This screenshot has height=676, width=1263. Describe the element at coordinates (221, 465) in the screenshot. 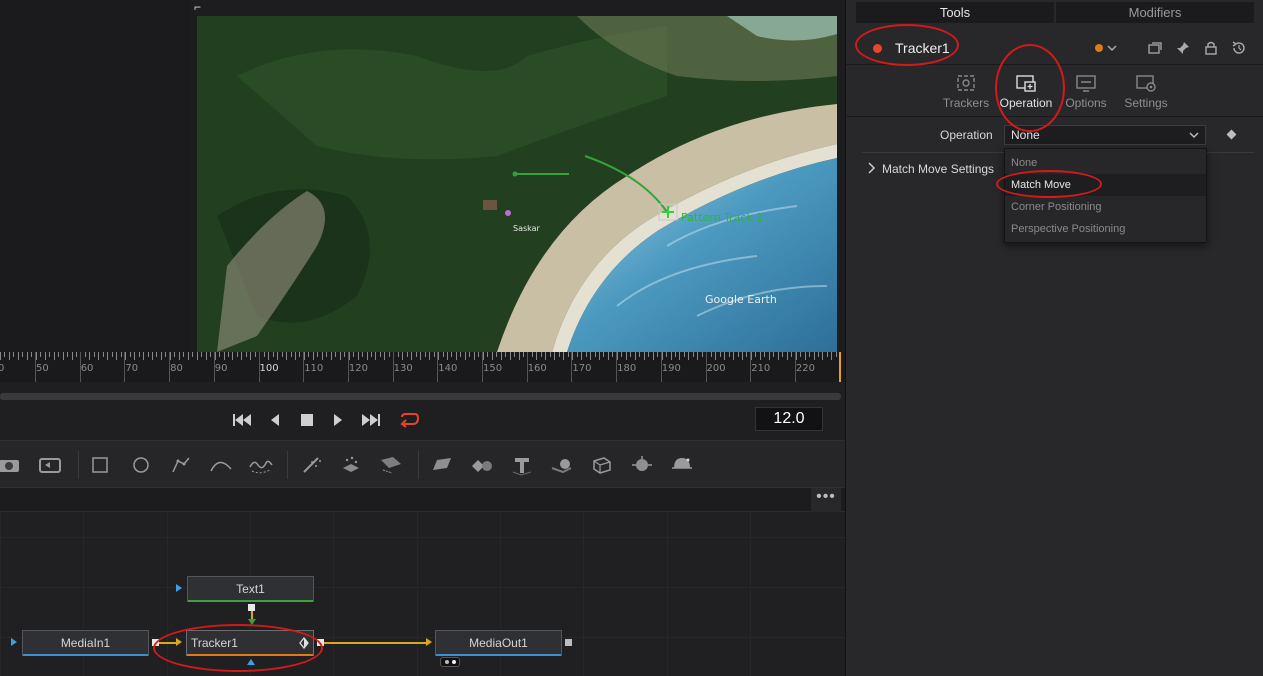

I see `bspline-mask-icon` at that location.